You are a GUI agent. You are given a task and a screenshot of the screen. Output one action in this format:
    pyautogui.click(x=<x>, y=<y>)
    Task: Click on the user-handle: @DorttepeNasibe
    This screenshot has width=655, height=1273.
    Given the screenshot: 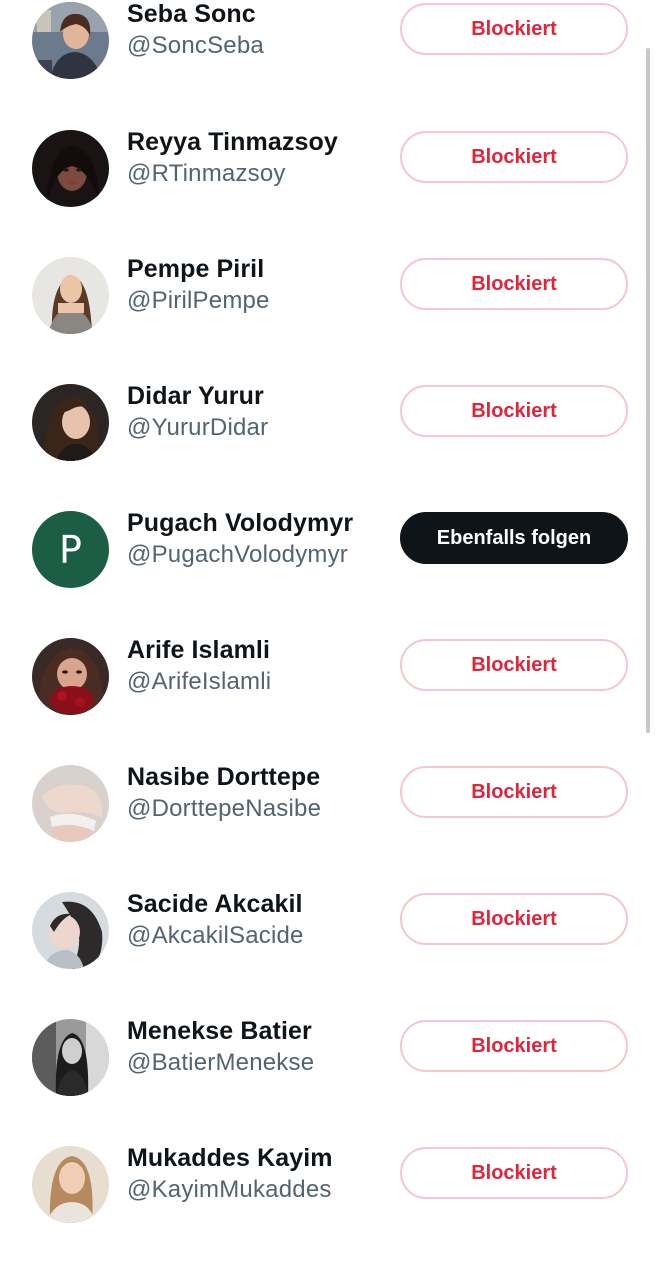 What is the action you would take?
    pyautogui.click(x=224, y=808)
    